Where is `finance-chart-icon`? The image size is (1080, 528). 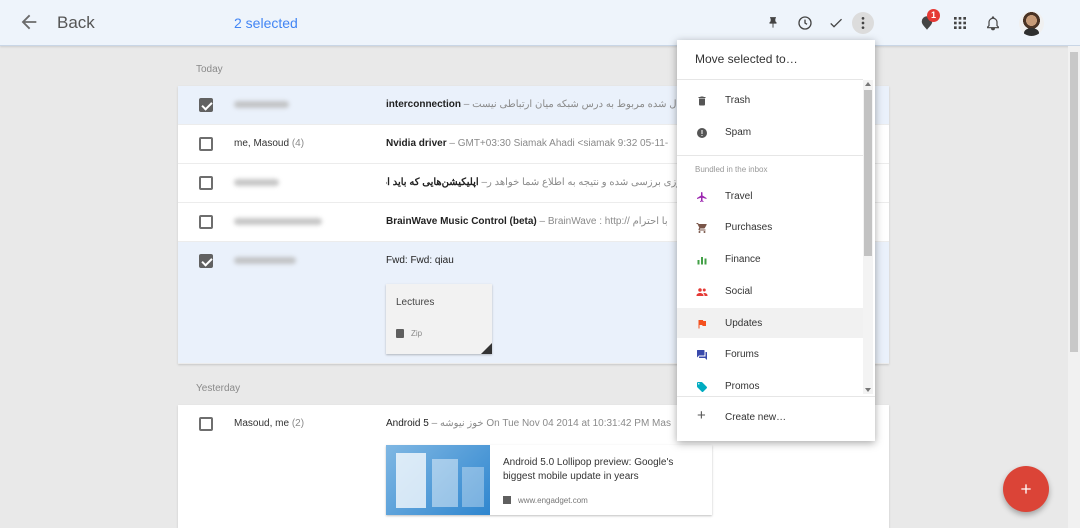 finance-chart-icon is located at coordinates (702, 259).